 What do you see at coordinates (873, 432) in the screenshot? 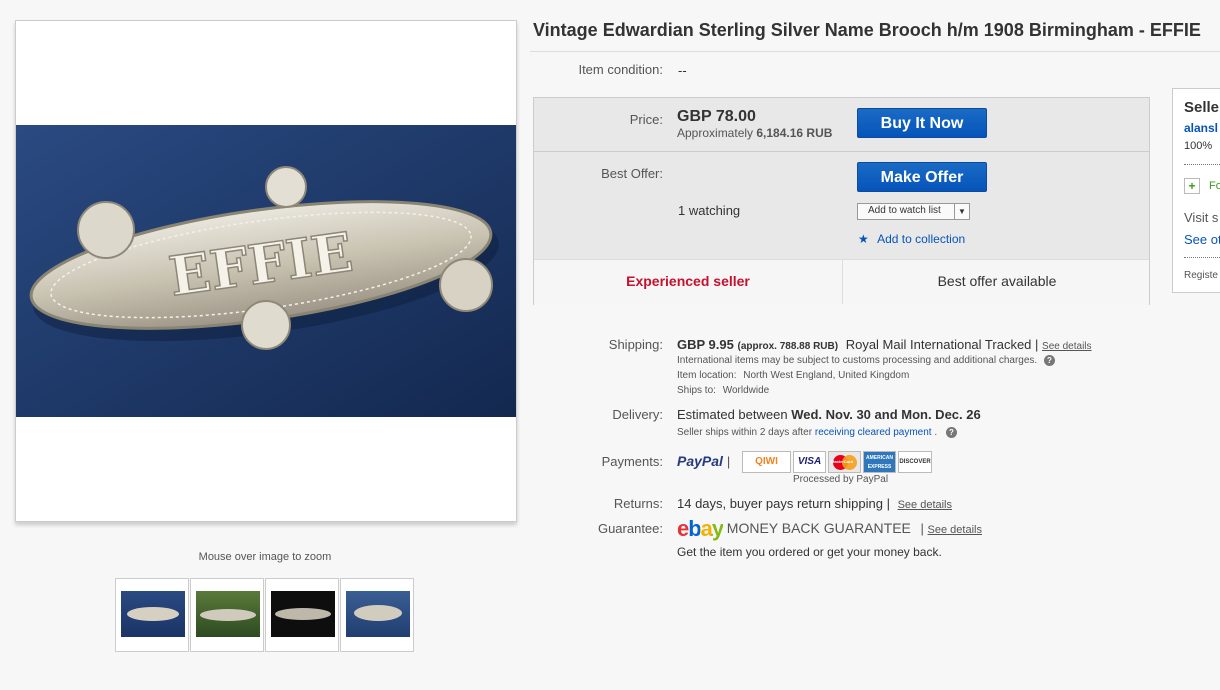
I see `cleared-payment-link: receiving cleared payment` at bounding box center [873, 432].